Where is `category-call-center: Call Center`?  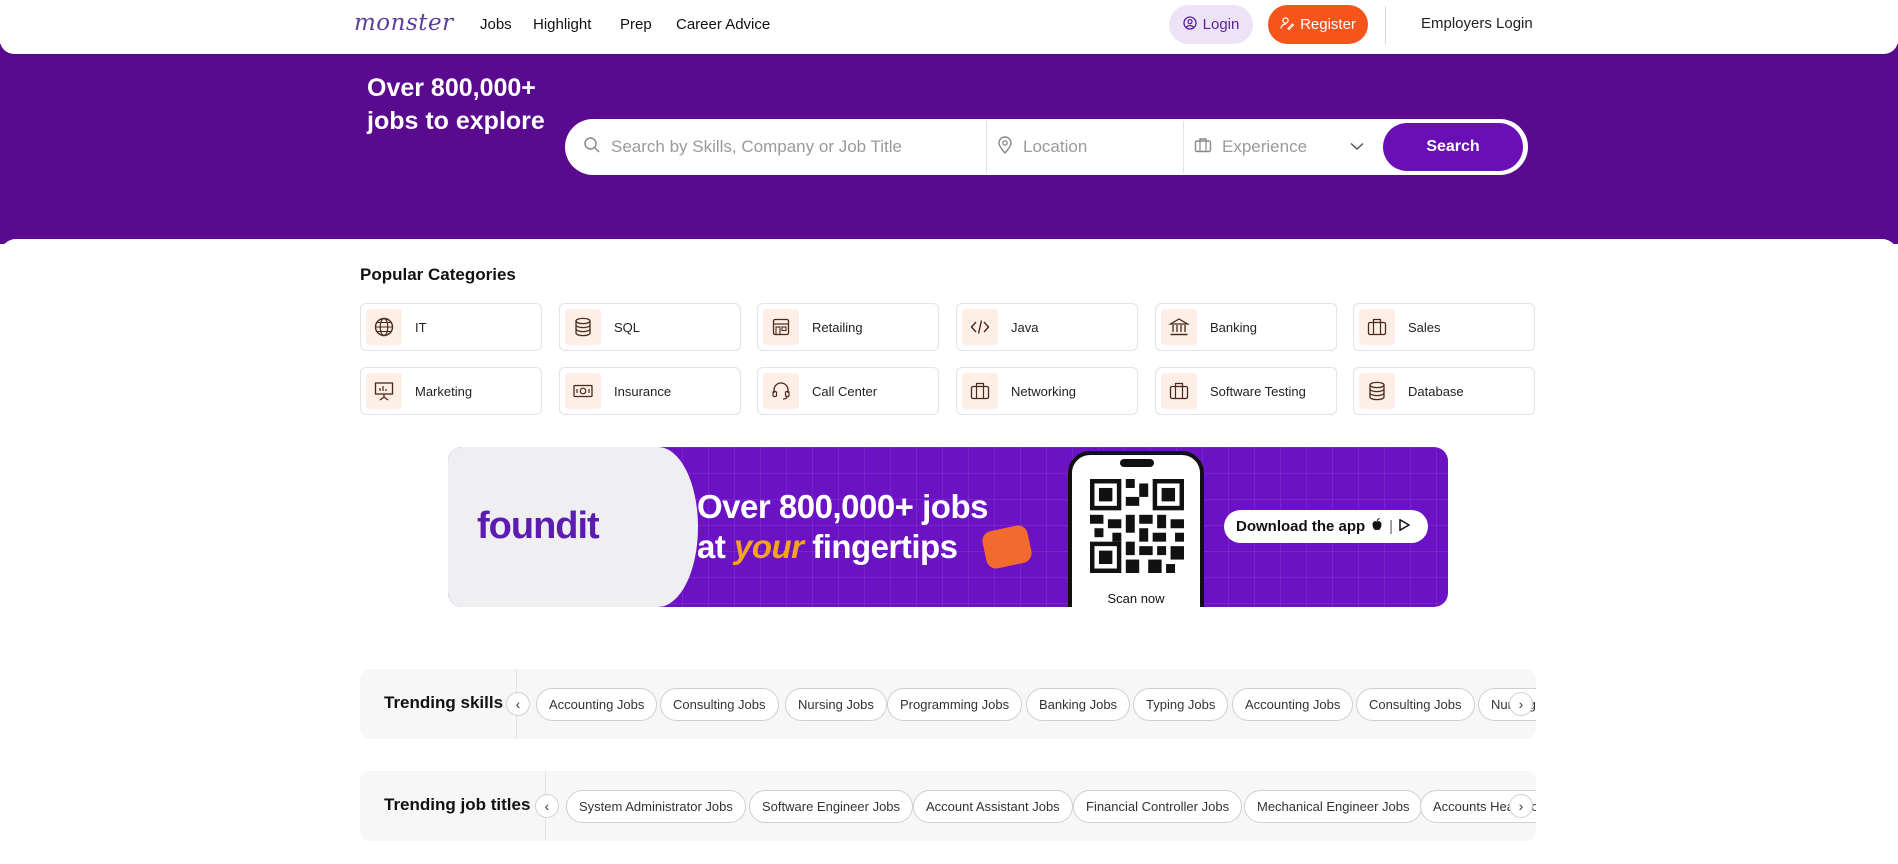
category-call-center: Call Center is located at coordinates (848, 391).